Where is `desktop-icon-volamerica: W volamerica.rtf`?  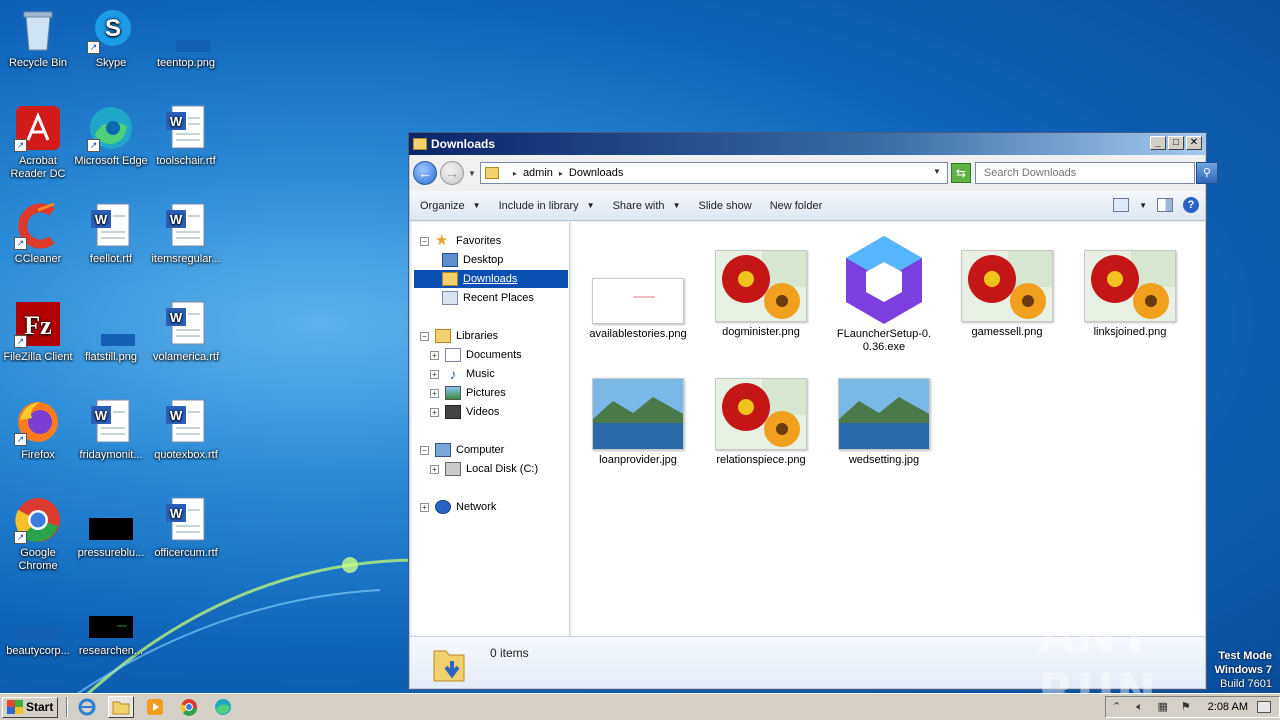
desktop-icon-volamerica: W volamerica.rtf is located at coordinates (186, 332).